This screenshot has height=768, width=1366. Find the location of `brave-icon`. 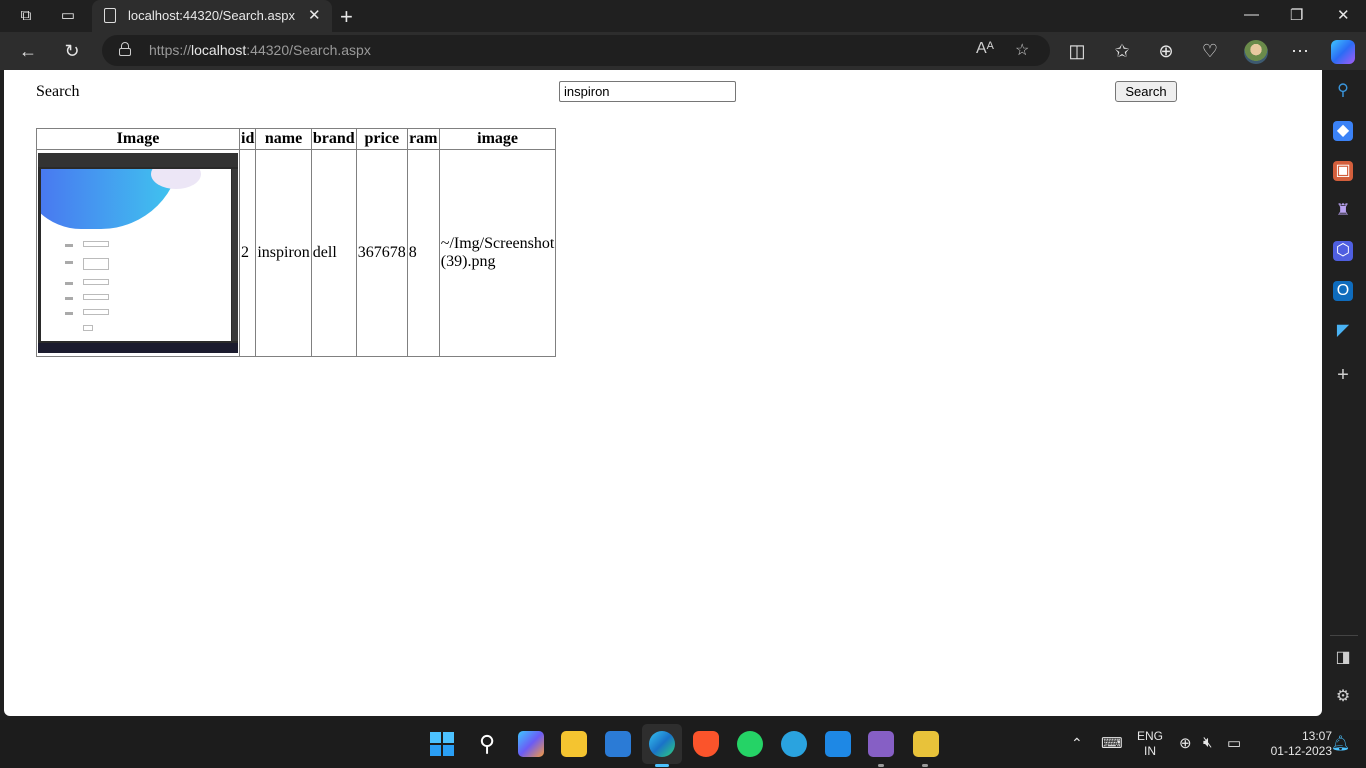

brave-icon is located at coordinates (706, 744).